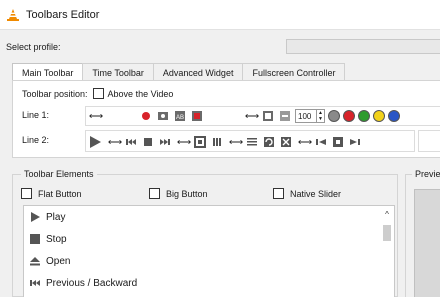 The height and width of the screenshot is (297, 440). Describe the element at coordinates (320, 116) in the screenshot. I see `spinner-arrows-icon: ▲ ▼` at that location.